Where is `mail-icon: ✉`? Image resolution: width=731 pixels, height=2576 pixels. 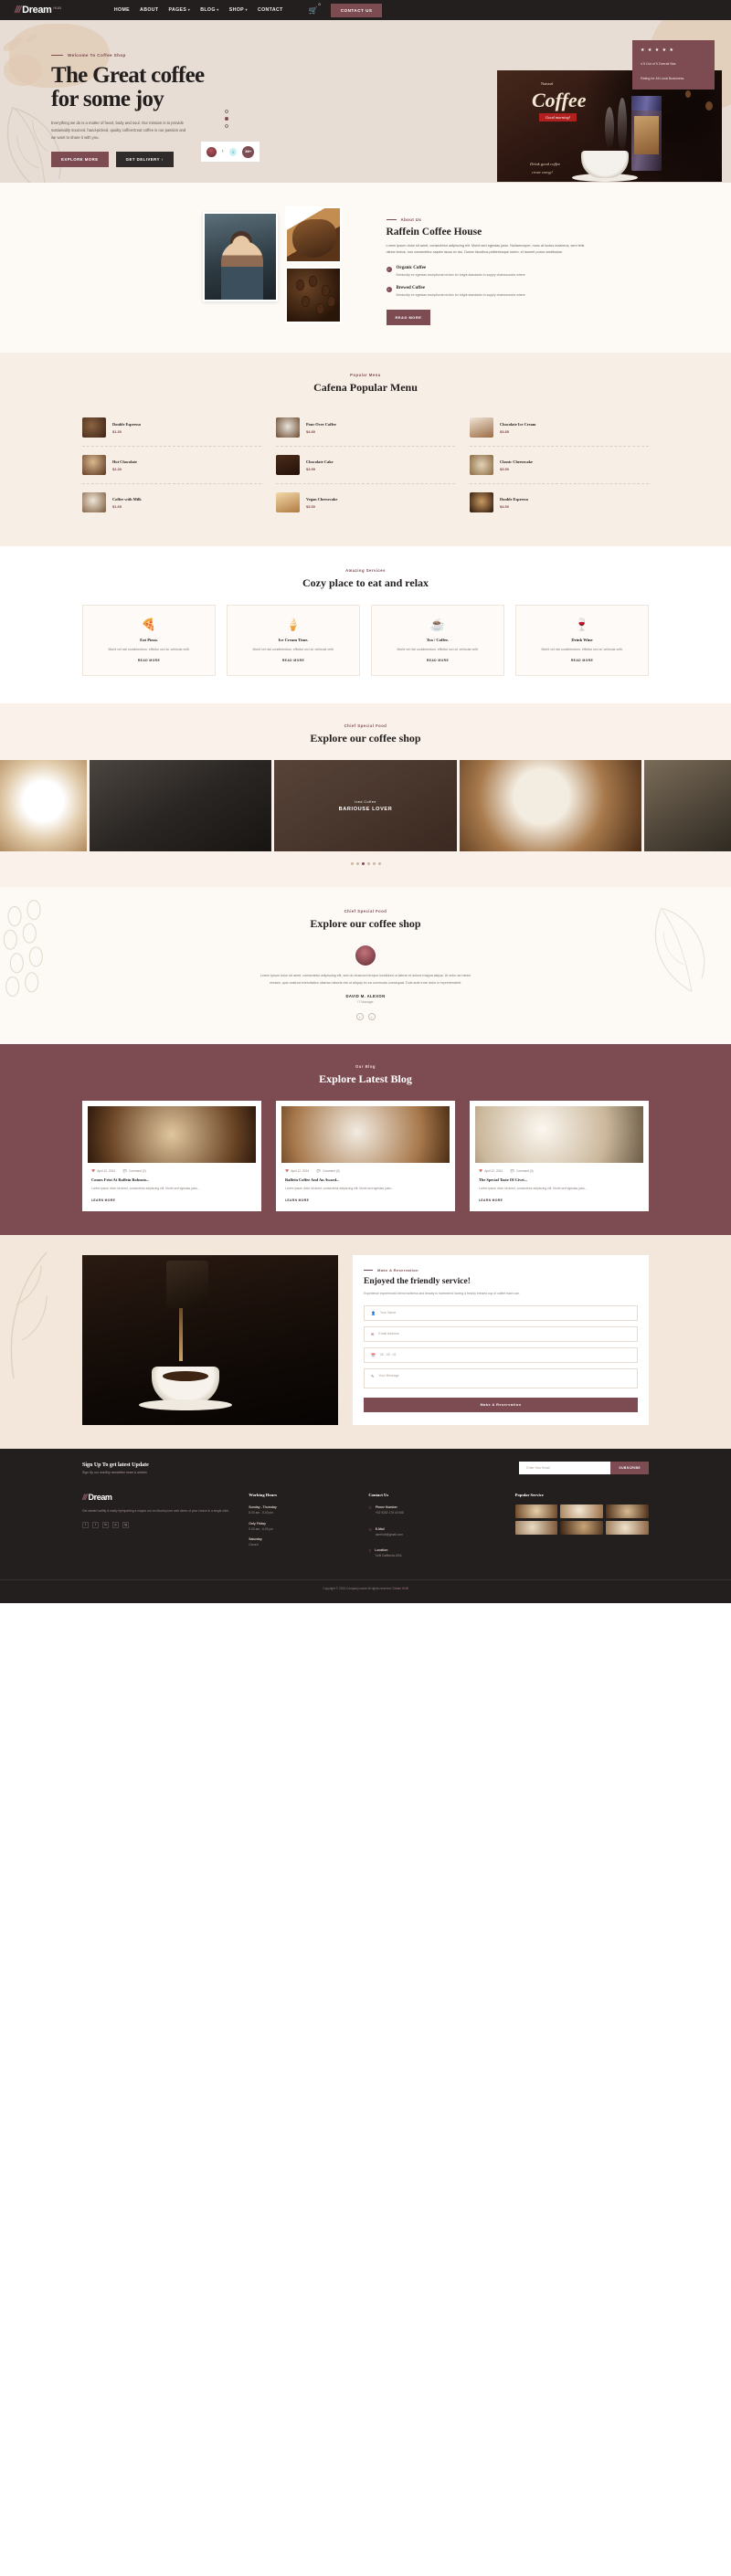
mail-icon: ✉ is located at coordinates (373, 1333).